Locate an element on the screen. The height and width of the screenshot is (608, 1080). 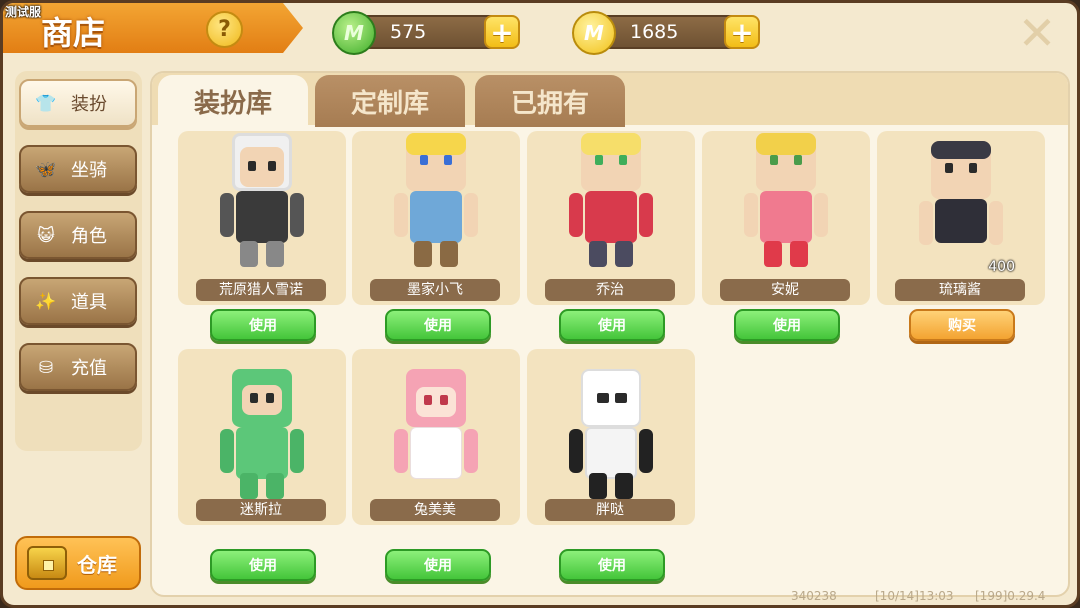
add-green-currency-button: + is located at coordinates (502, 32).